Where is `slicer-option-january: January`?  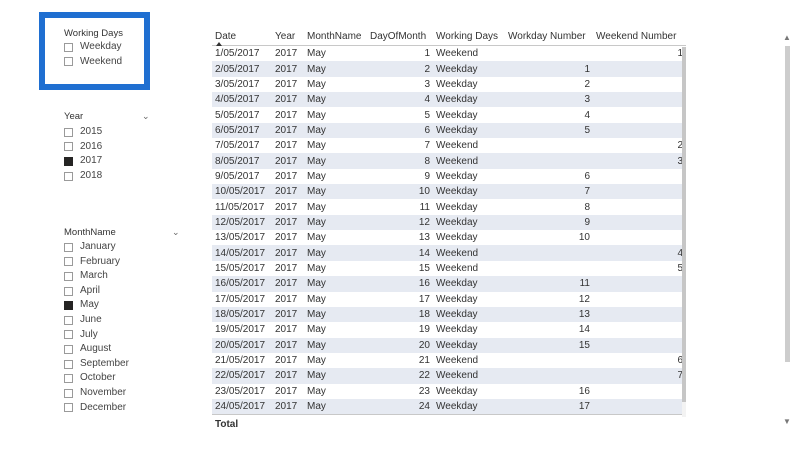
slicer-option-january: January is located at coordinates (124, 247).